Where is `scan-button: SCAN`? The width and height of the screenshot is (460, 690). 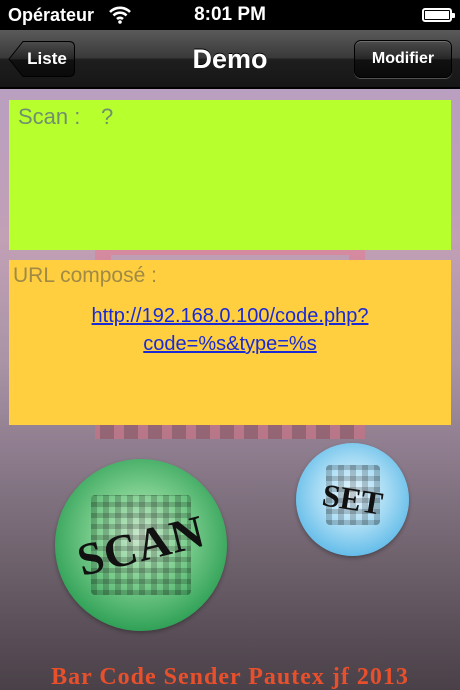 scan-button: SCAN is located at coordinates (141, 545).